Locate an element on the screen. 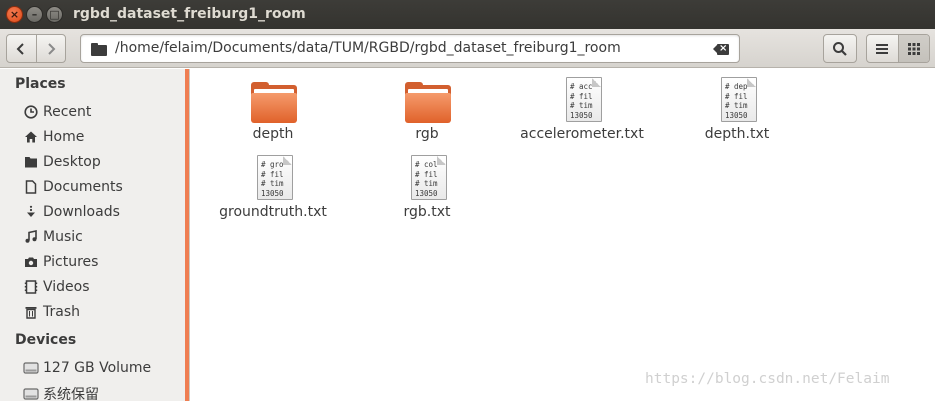 The image size is (935, 401). sidebar-item-pictures: Pictures is located at coordinates (102, 262).